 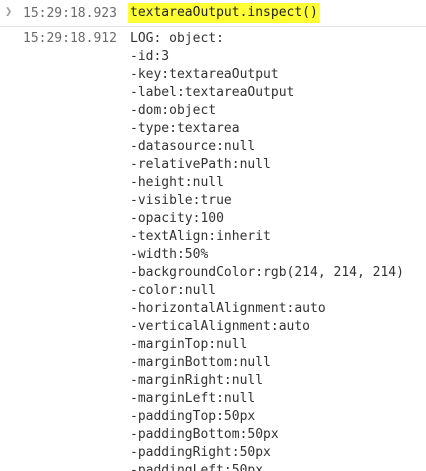 I want to click on property-line: -verticalAlignment:auto, so click(x=220, y=326).